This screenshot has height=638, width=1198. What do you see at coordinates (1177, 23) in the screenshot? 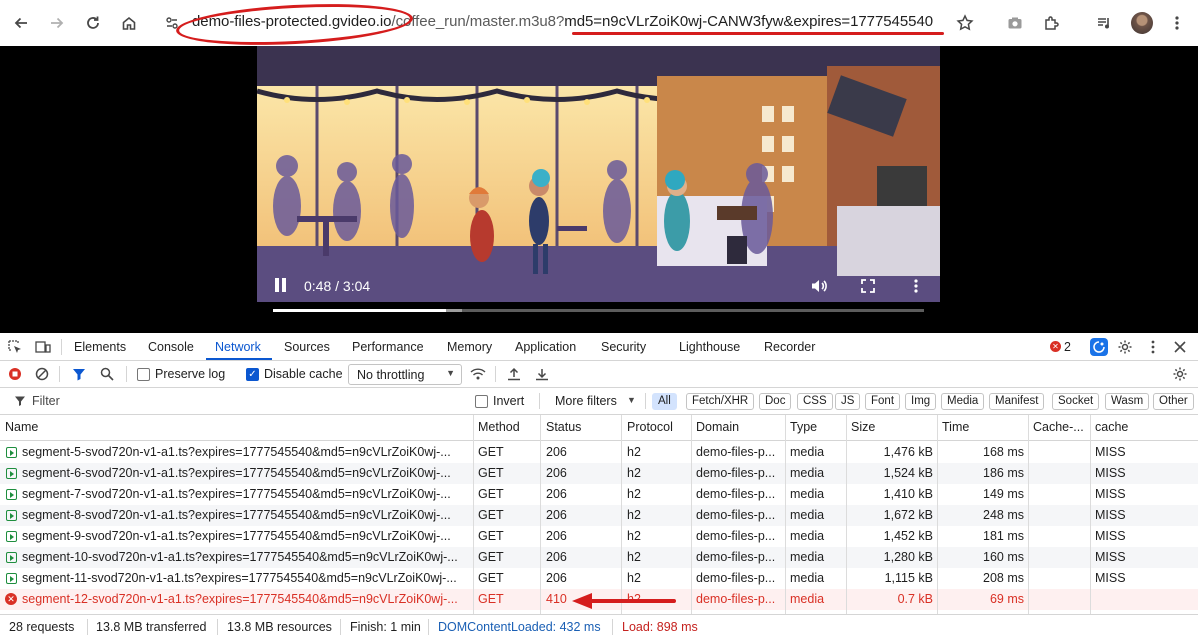
I see `menu-kebab-icon` at bounding box center [1177, 23].